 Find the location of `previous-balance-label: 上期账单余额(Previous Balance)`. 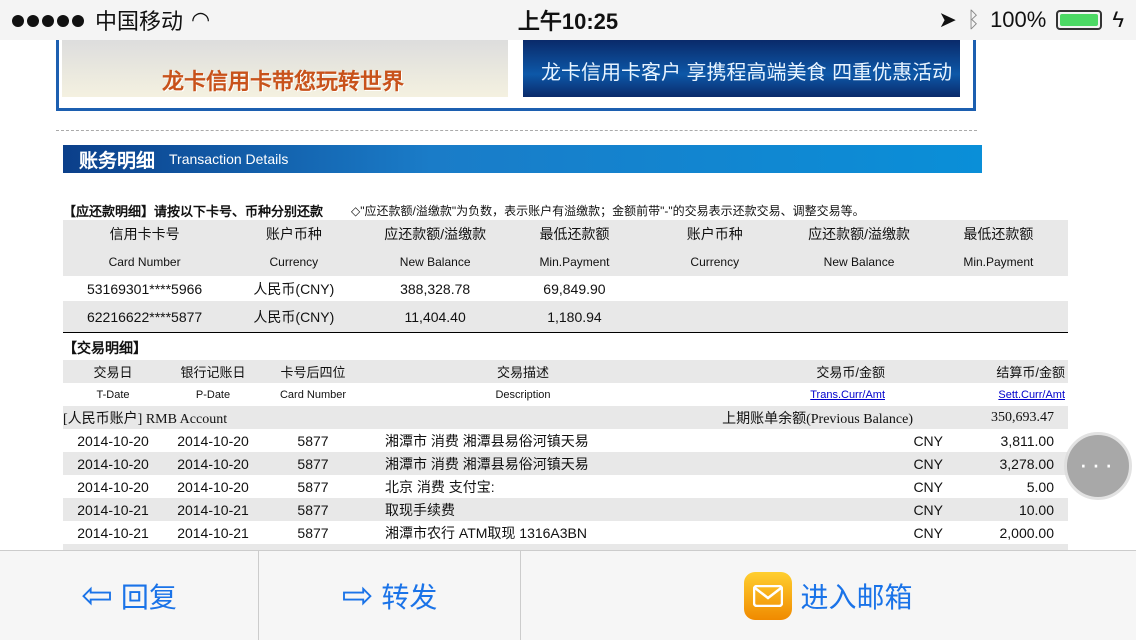

previous-balance-label: 上期账单余额(Previous Balance) is located at coordinates (817, 419).